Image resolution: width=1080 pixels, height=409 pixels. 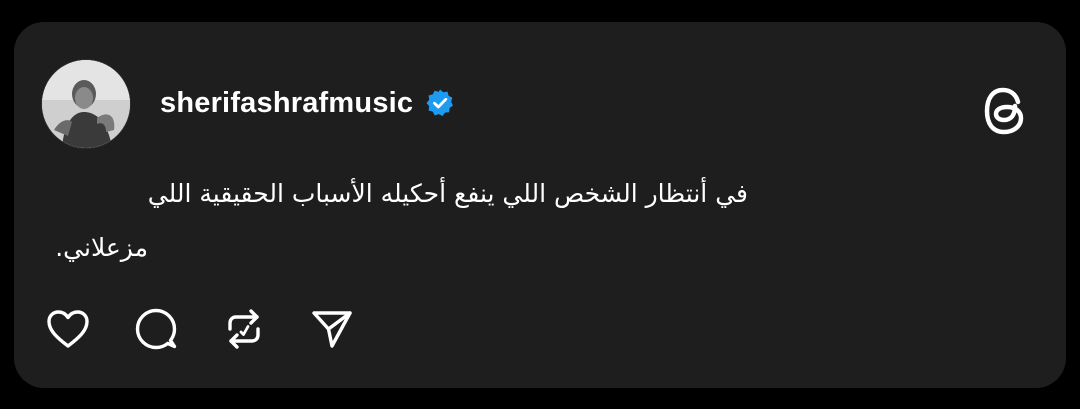 I want to click on profile-photo, so click(x=86, y=104).